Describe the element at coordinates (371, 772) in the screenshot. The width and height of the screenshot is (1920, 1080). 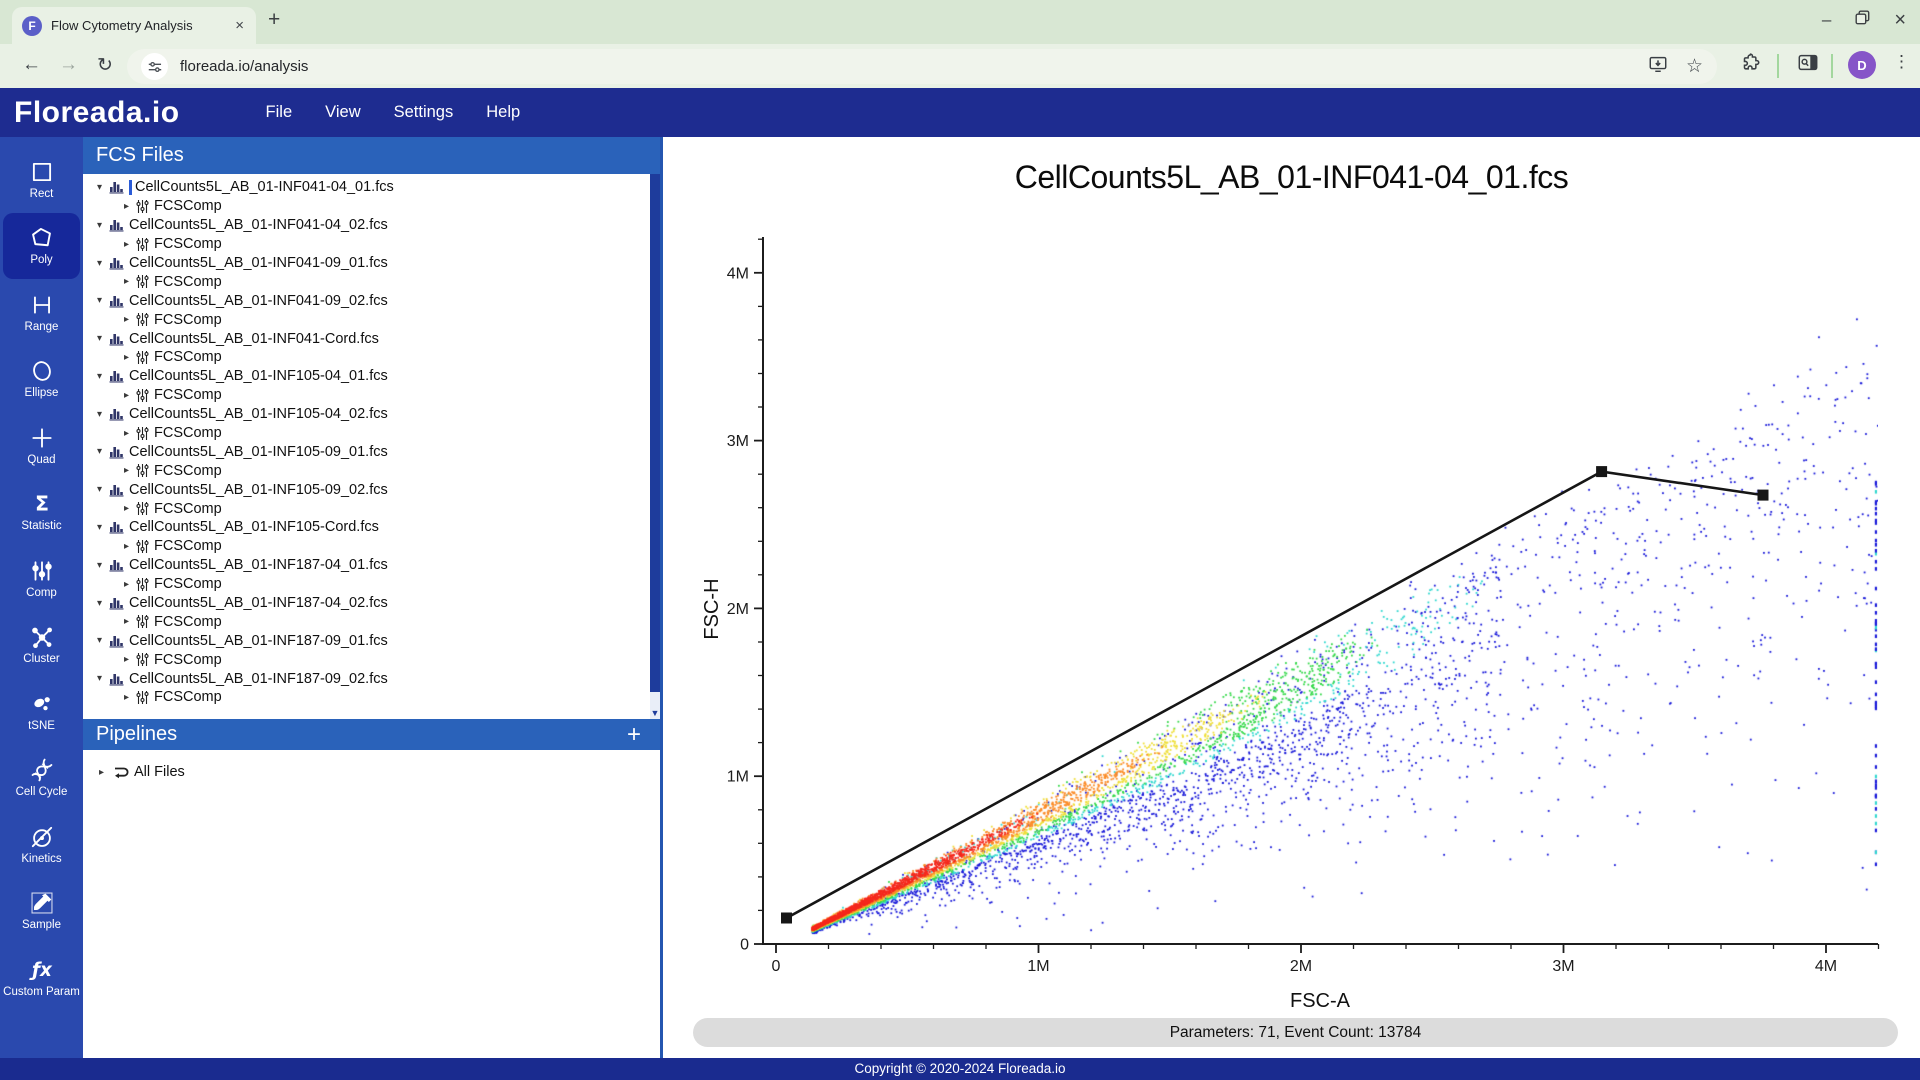
I see `pipeline-row: ▸ All Files` at that location.